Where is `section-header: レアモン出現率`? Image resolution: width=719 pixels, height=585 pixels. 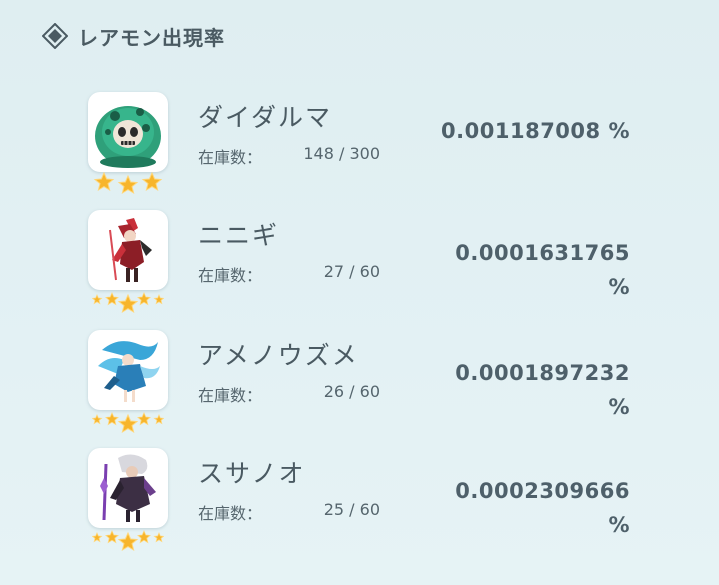
section-header: レアモン出現率 is located at coordinates (132, 36).